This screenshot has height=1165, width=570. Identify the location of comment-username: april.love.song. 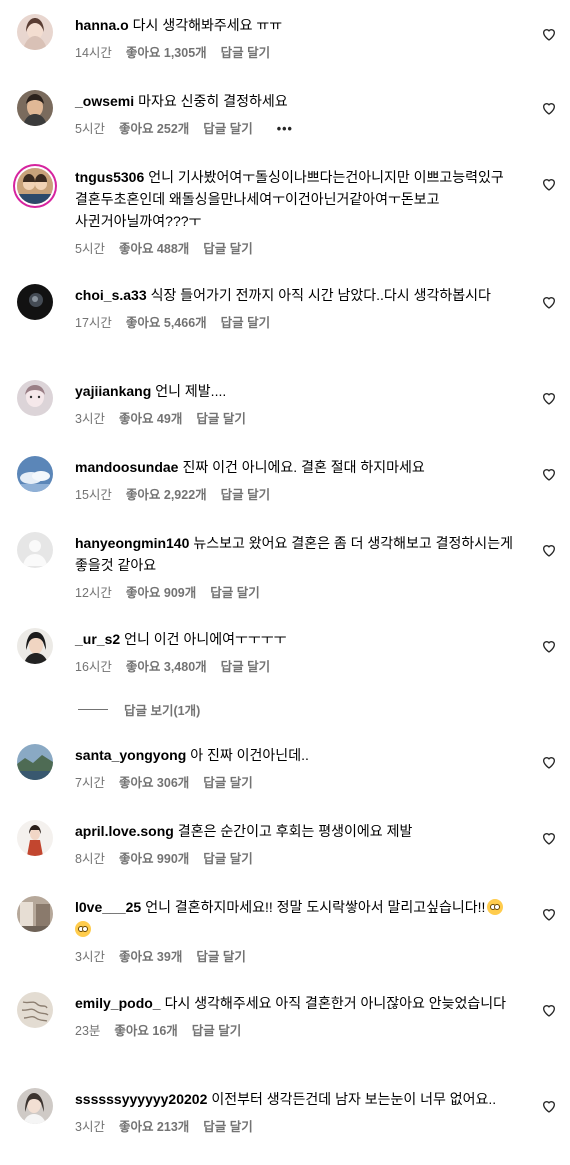
(124, 831).